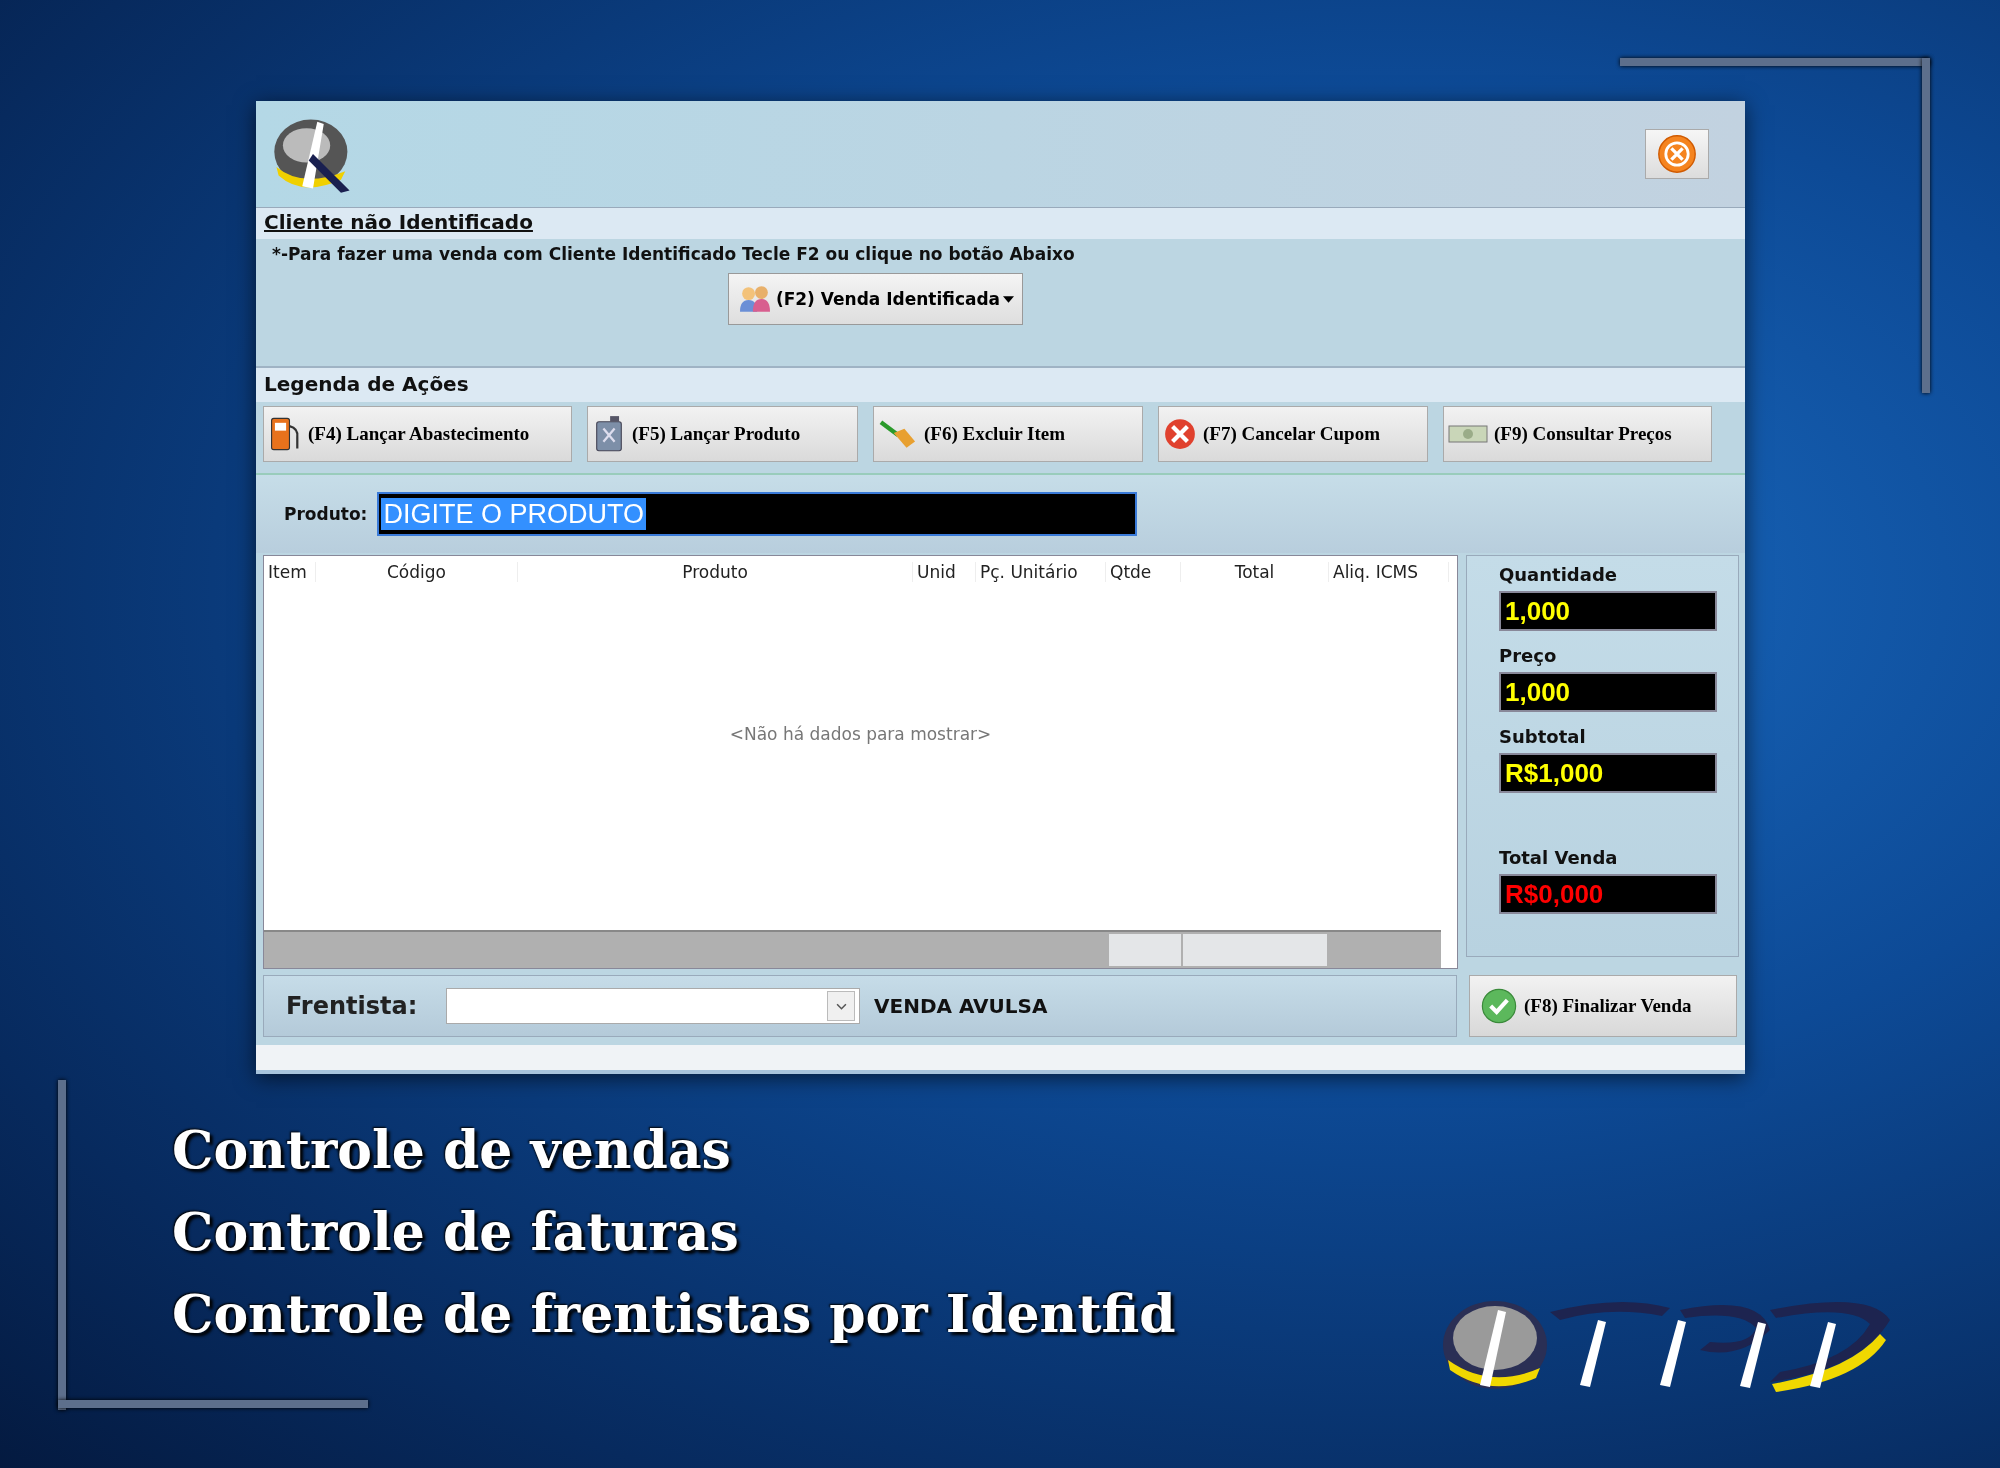 The image size is (2000, 1468). What do you see at coordinates (722, 434) in the screenshot?
I see `action-button: (F5) Lançar Produto` at bounding box center [722, 434].